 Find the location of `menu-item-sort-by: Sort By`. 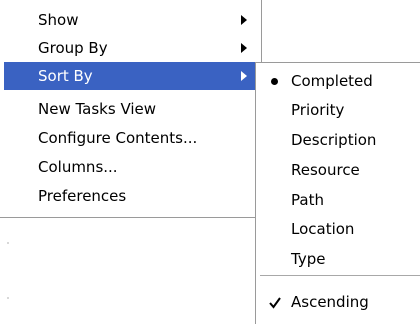

menu-item-sort-by: Sort By is located at coordinates (130, 76).